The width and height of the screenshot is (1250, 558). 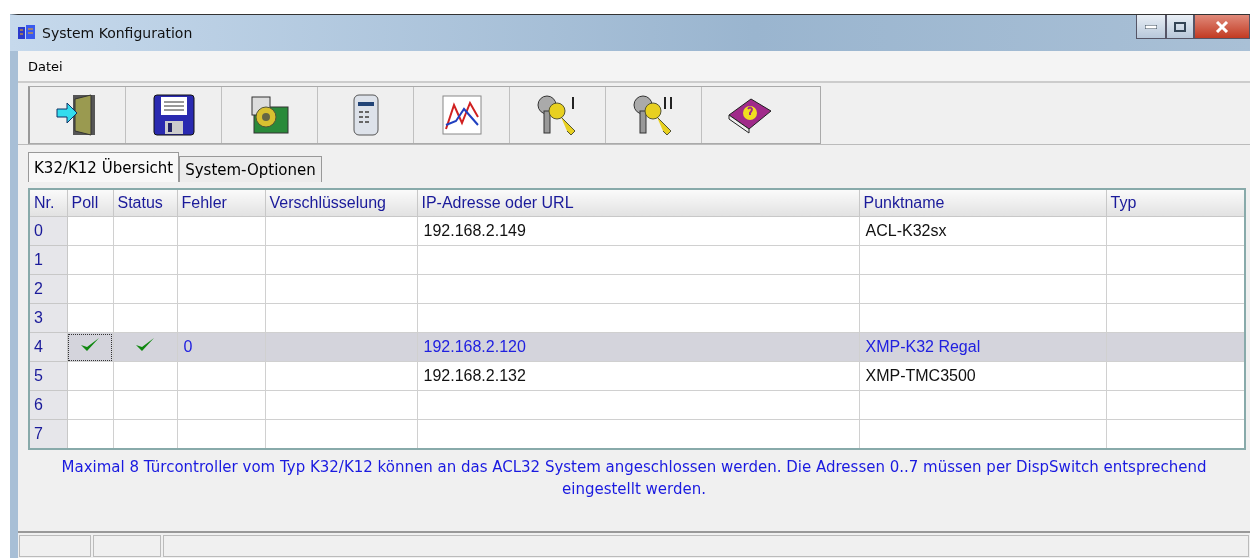 I want to click on menu-item: Datei, so click(x=45, y=66).